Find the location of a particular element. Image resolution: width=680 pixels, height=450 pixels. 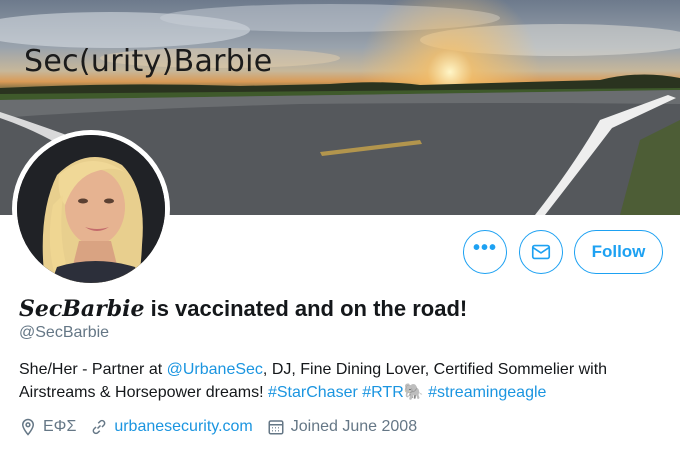

hashtag-rtr-link: #RTR is located at coordinates (383, 392).